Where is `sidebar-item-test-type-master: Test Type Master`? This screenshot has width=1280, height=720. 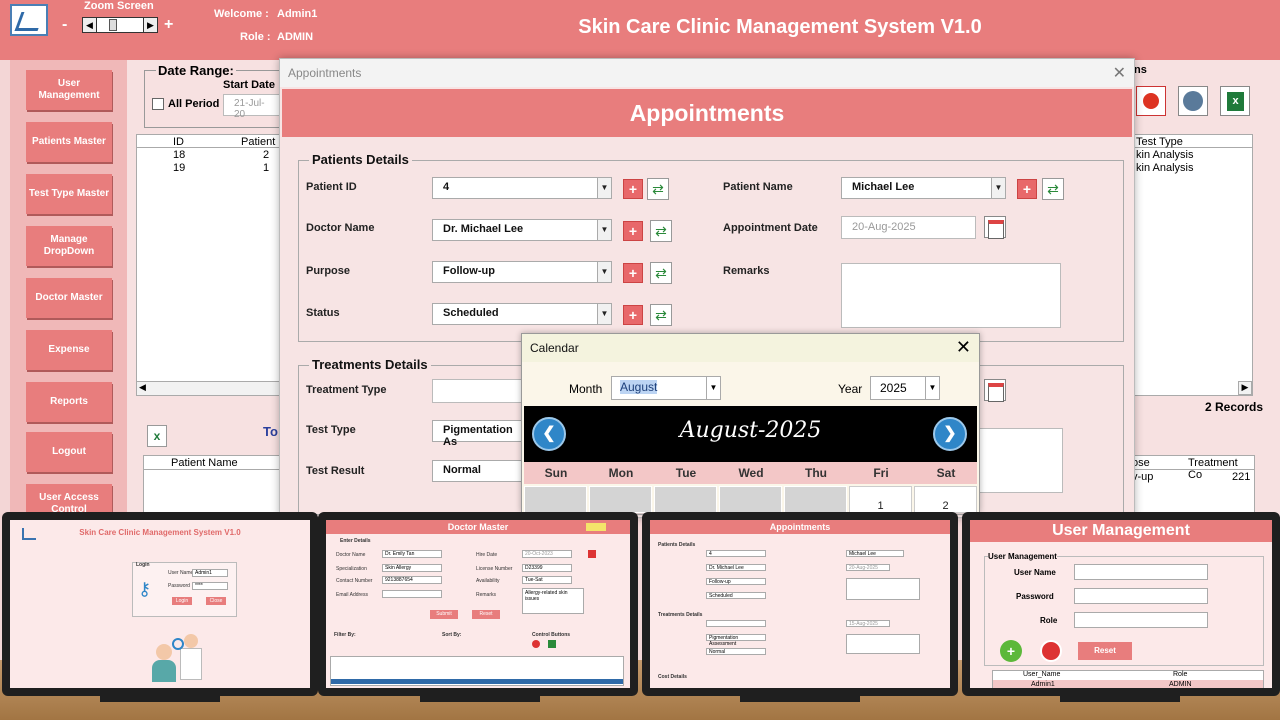 sidebar-item-test-type-master: Test Type Master is located at coordinates (69, 194).